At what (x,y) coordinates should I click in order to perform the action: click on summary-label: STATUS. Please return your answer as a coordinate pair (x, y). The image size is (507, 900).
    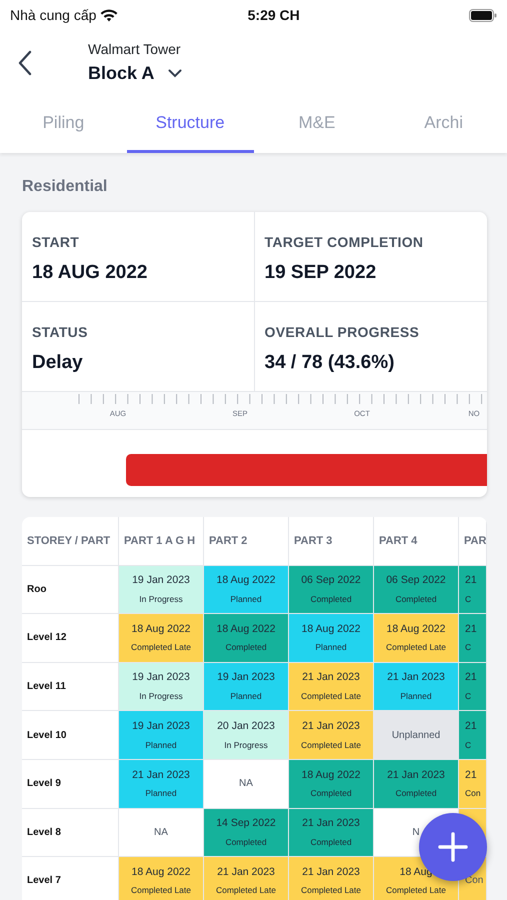
    Looking at the image, I should click on (60, 332).